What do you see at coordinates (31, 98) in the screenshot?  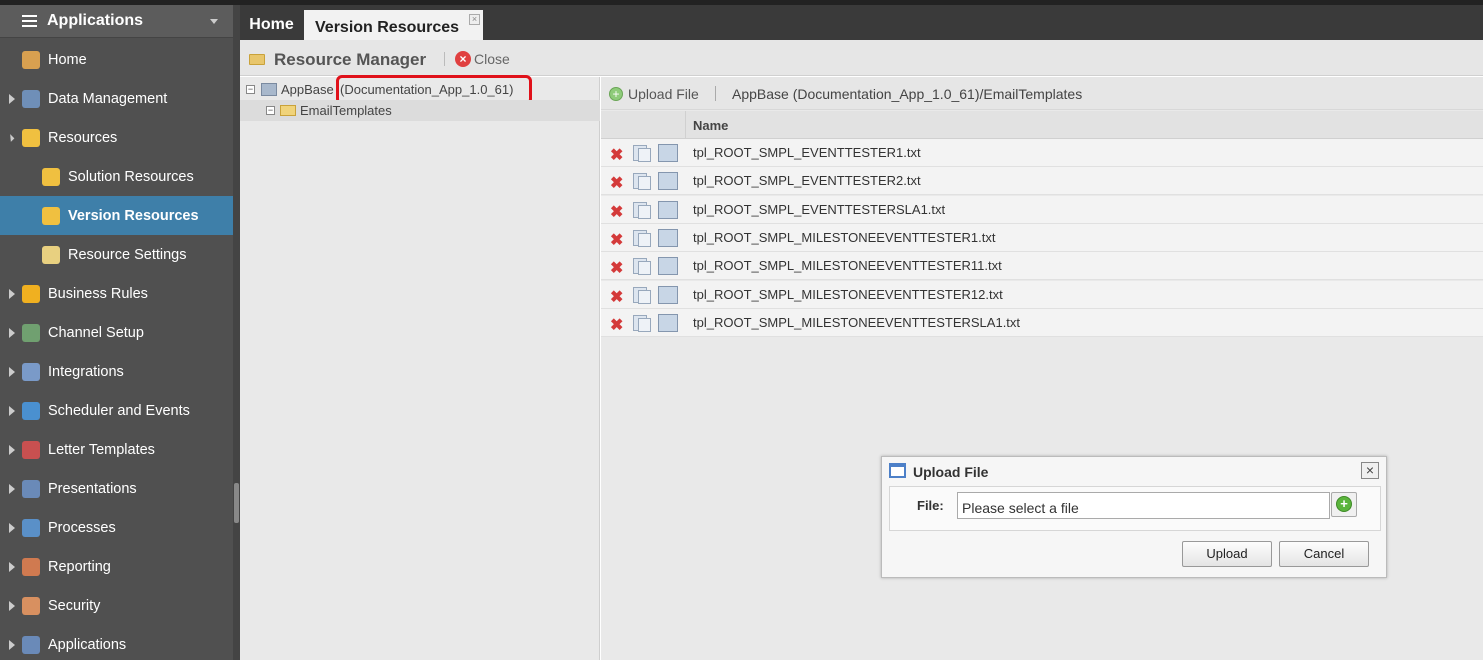 I see `data-management-icon` at bounding box center [31, 98].